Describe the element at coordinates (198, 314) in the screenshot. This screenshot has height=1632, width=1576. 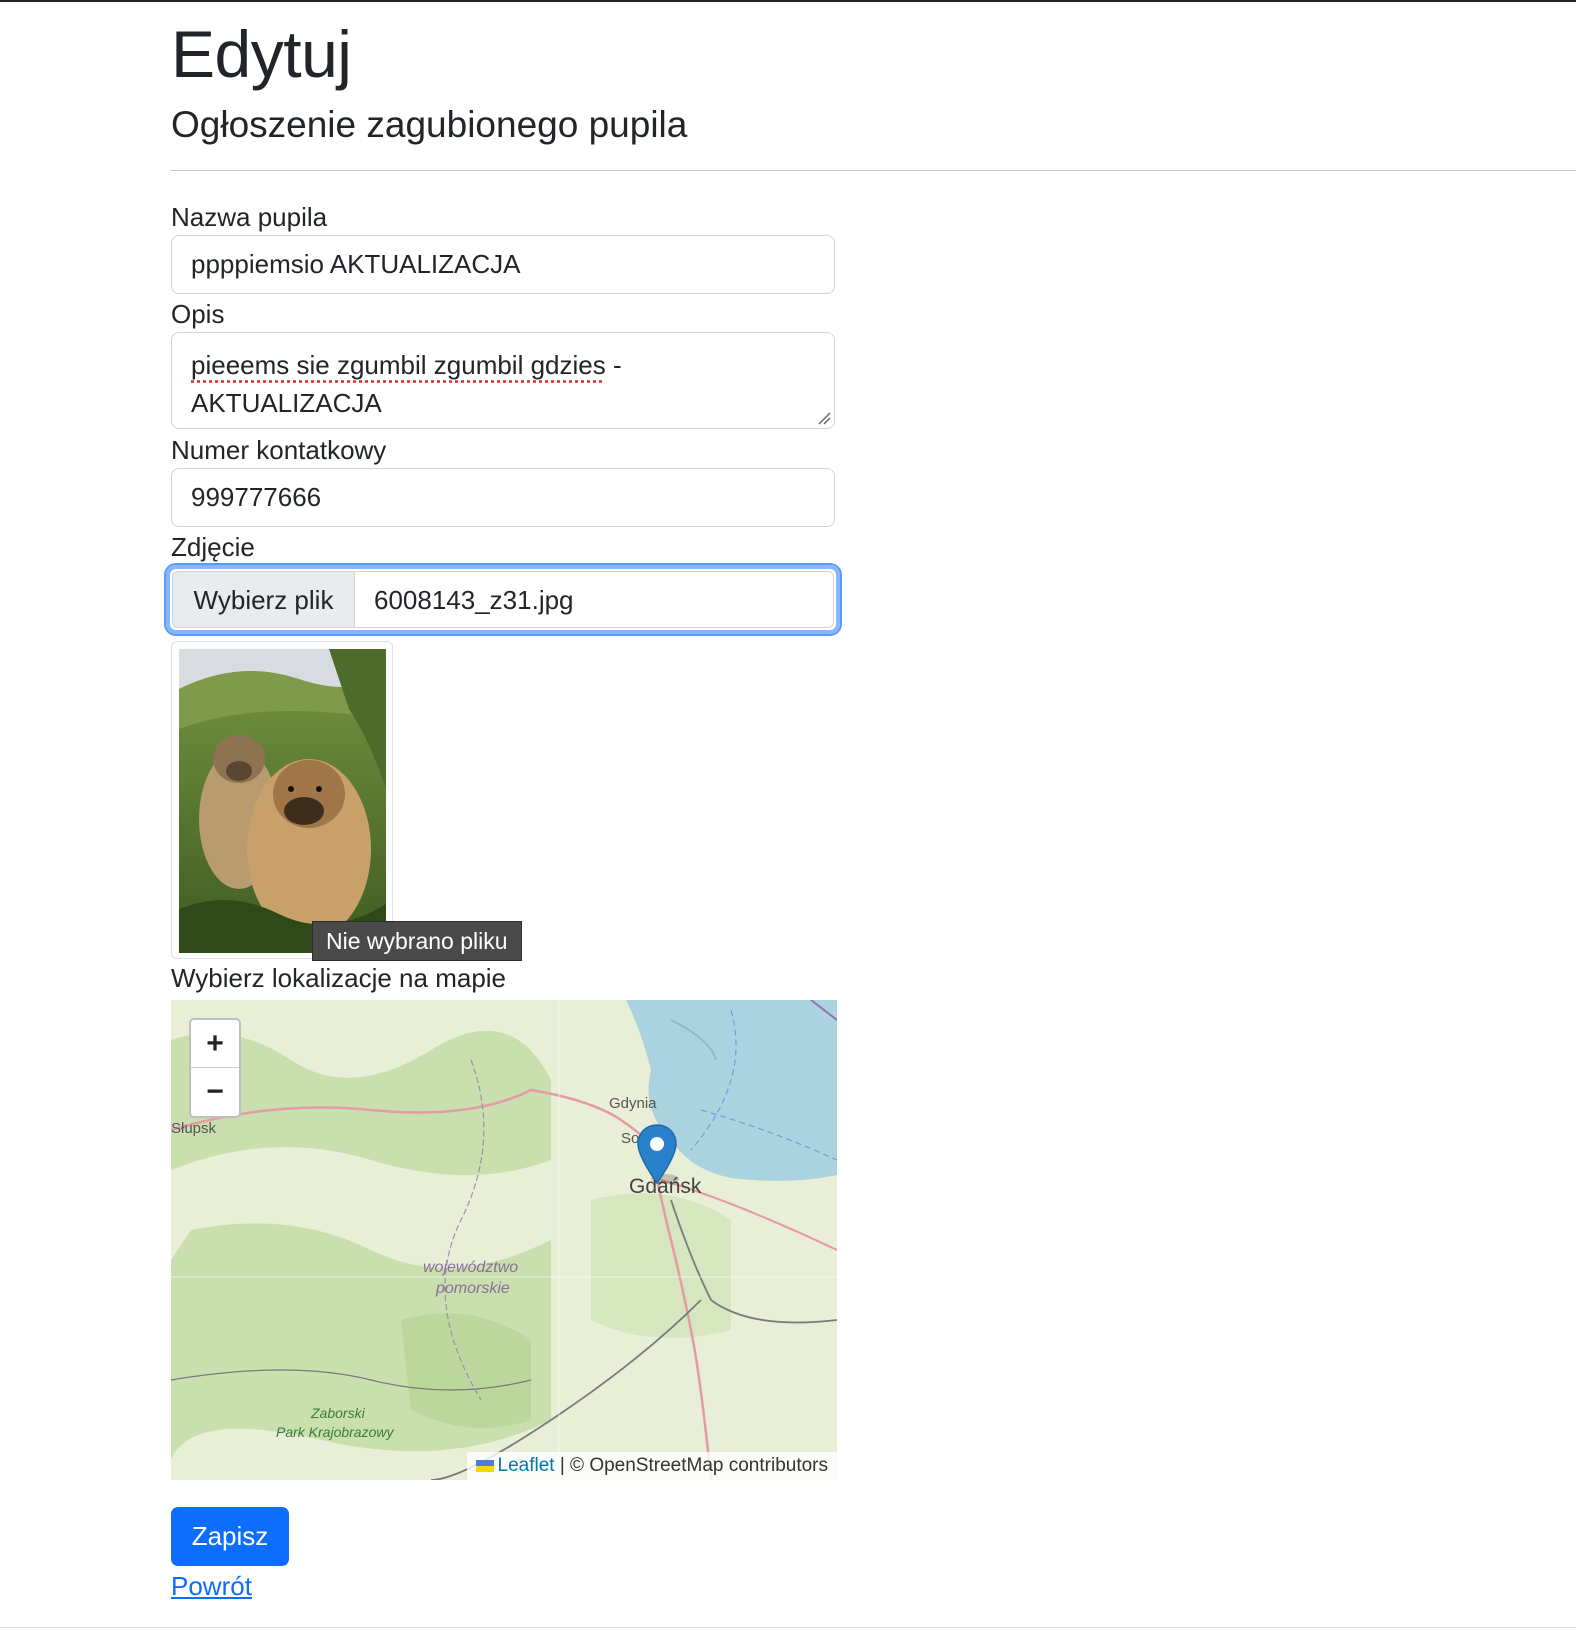
I see `description-label: Opis` at that location.